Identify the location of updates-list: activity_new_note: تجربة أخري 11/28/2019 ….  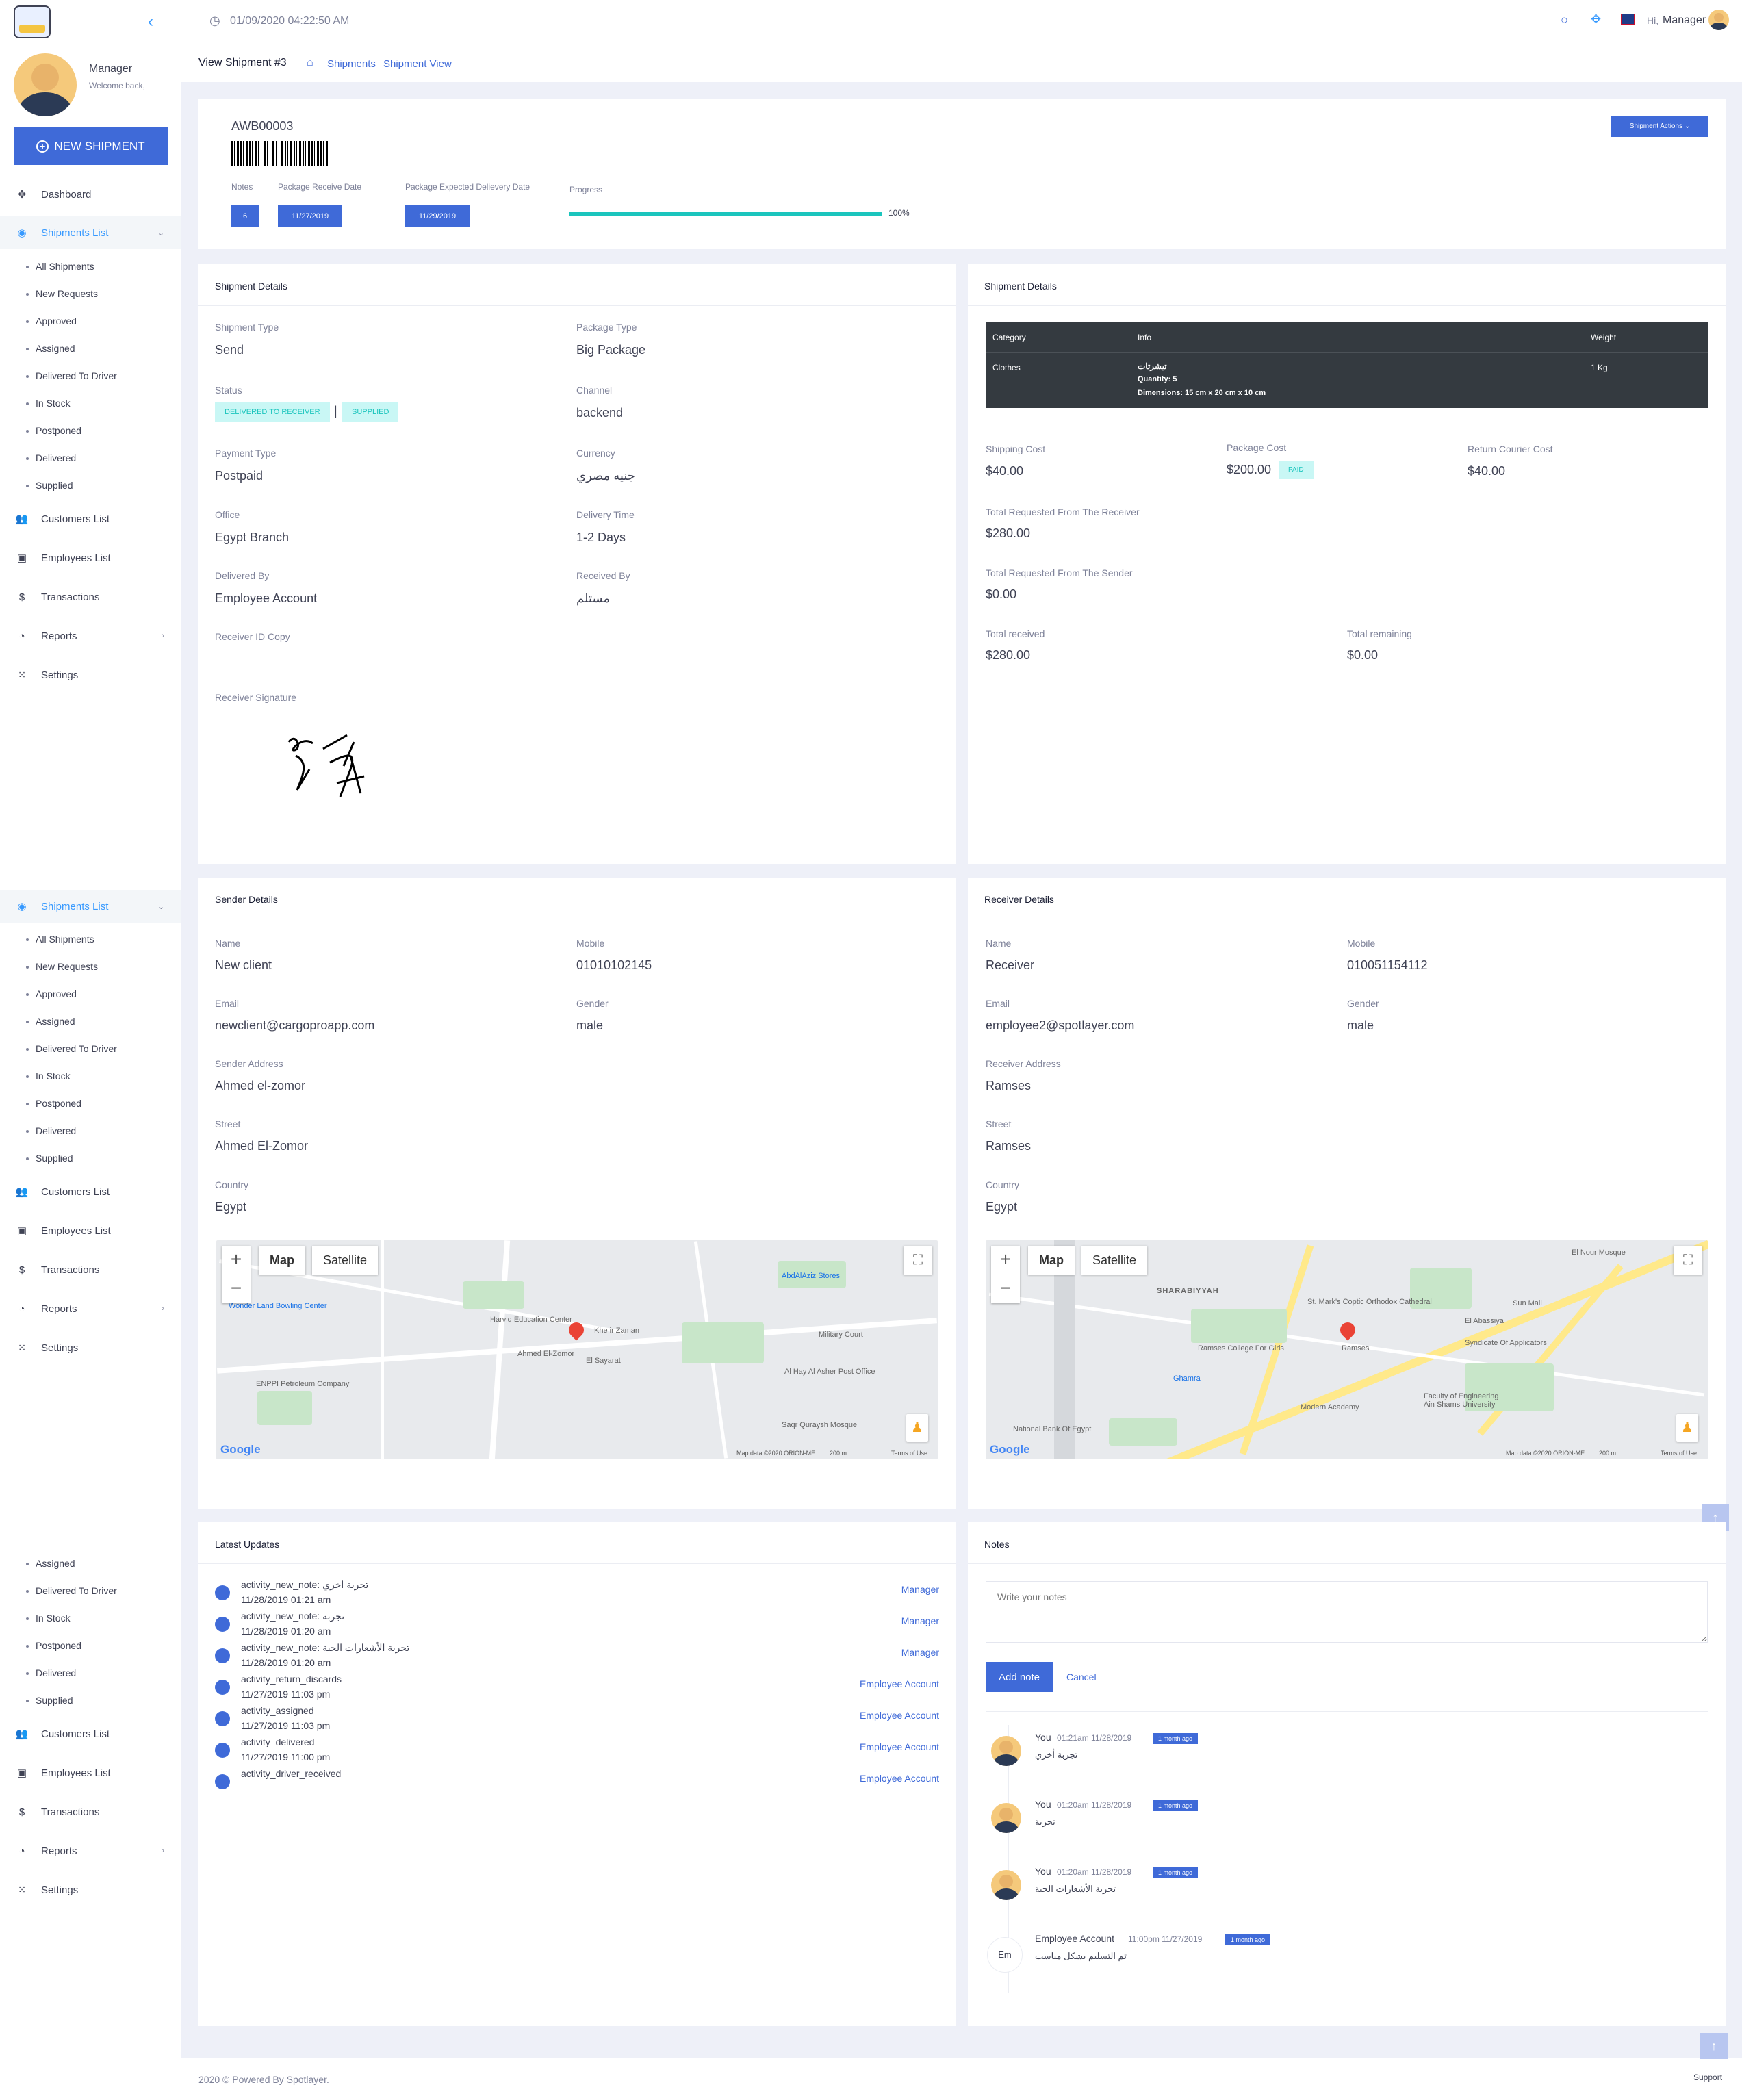
(577, 1760).